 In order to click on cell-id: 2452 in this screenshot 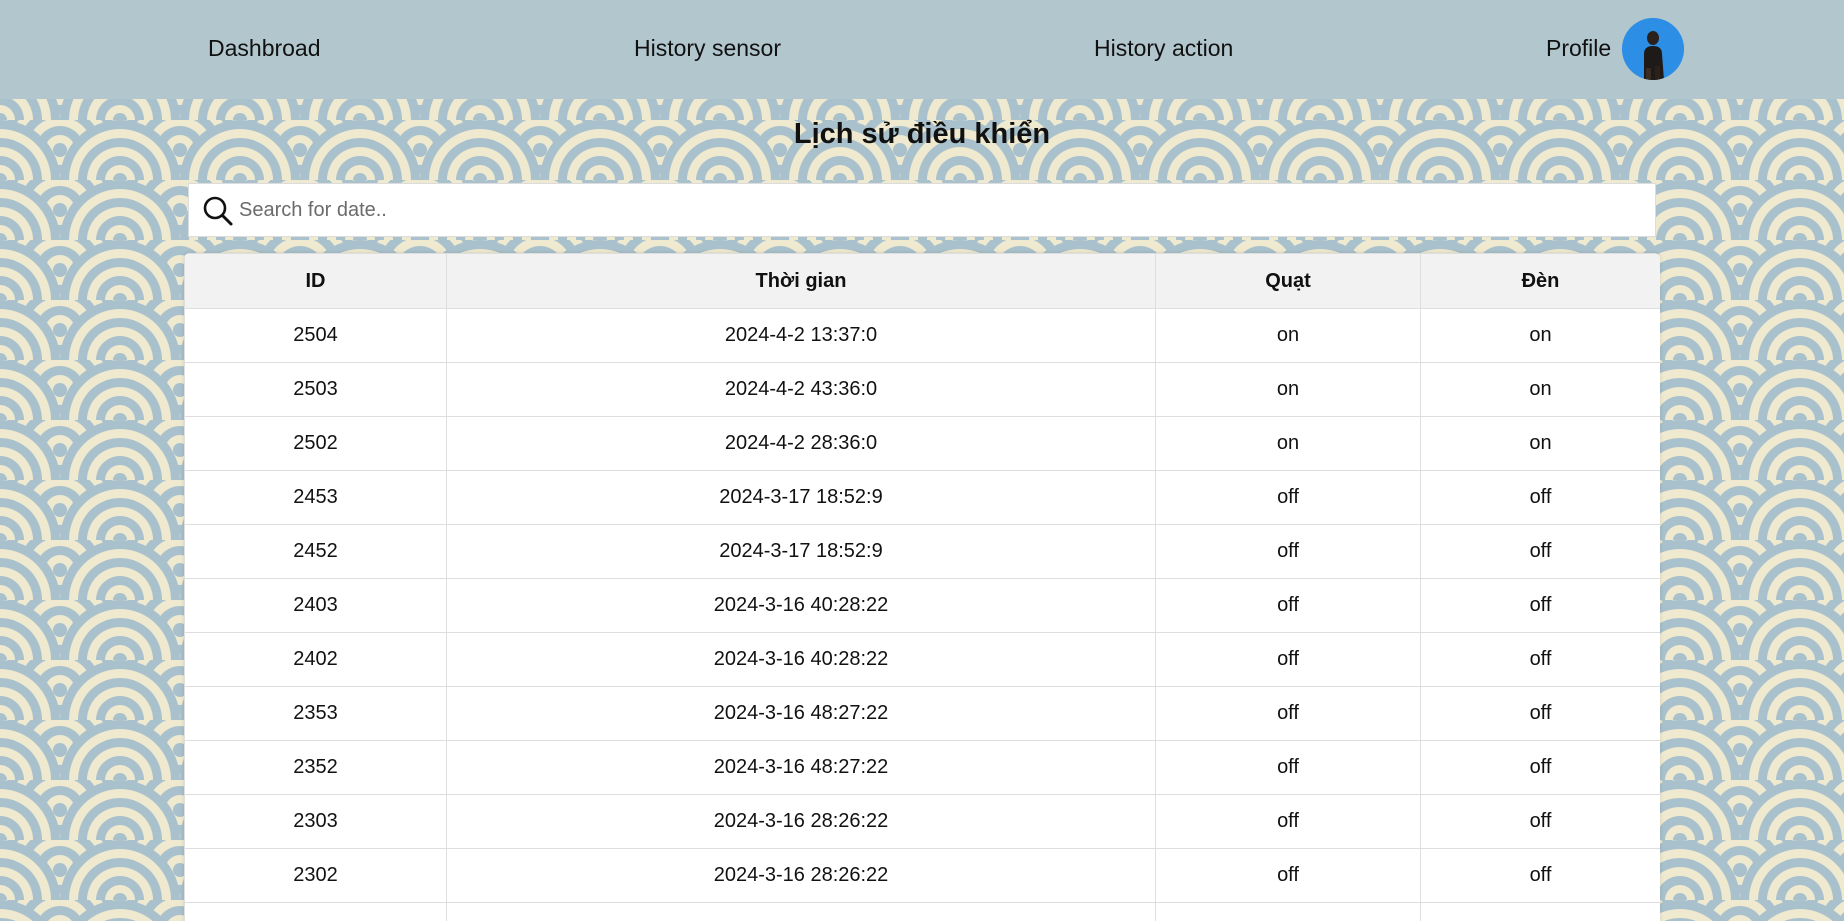, I will do `click(315, 551)`.